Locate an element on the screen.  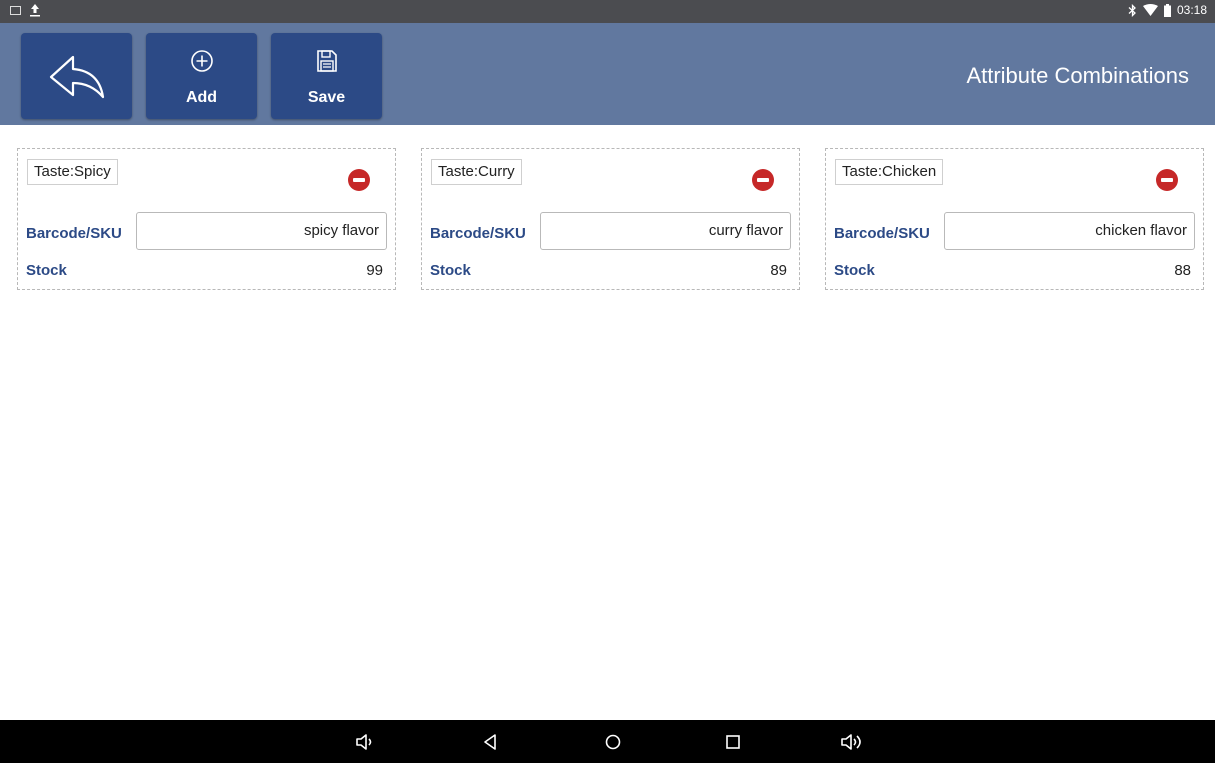
page-title: Attribute Combinations is located at coordinates (1077, 75).